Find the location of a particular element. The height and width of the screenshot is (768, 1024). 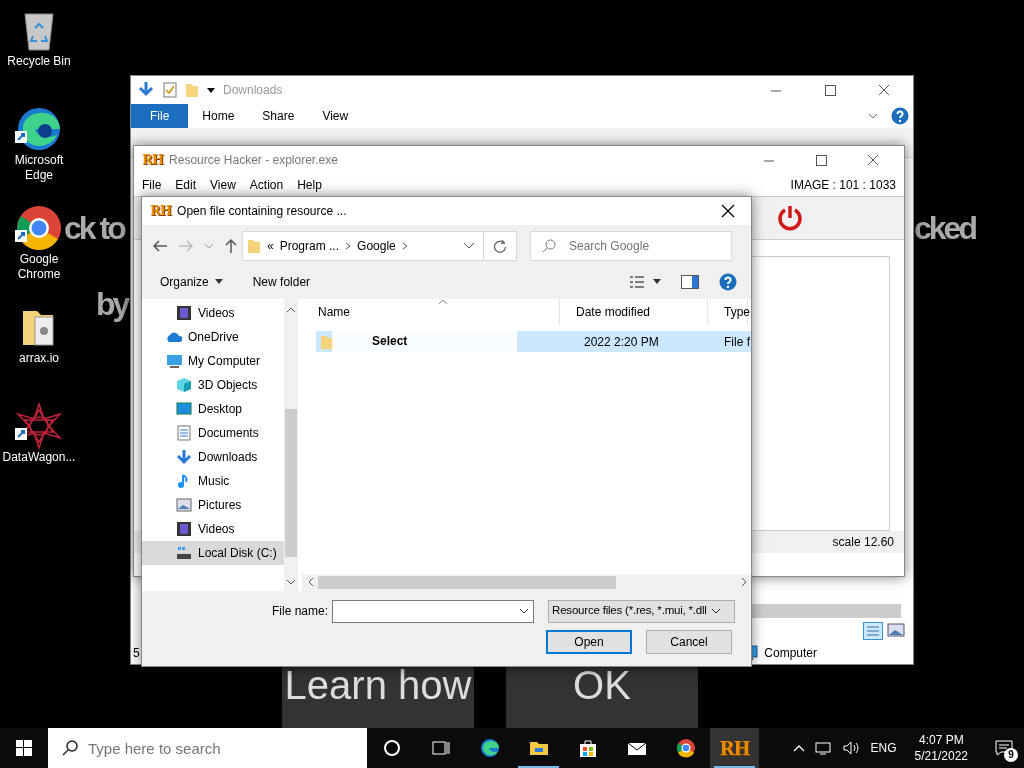

table-cell-text: File f is located at coordinates (737, 342).